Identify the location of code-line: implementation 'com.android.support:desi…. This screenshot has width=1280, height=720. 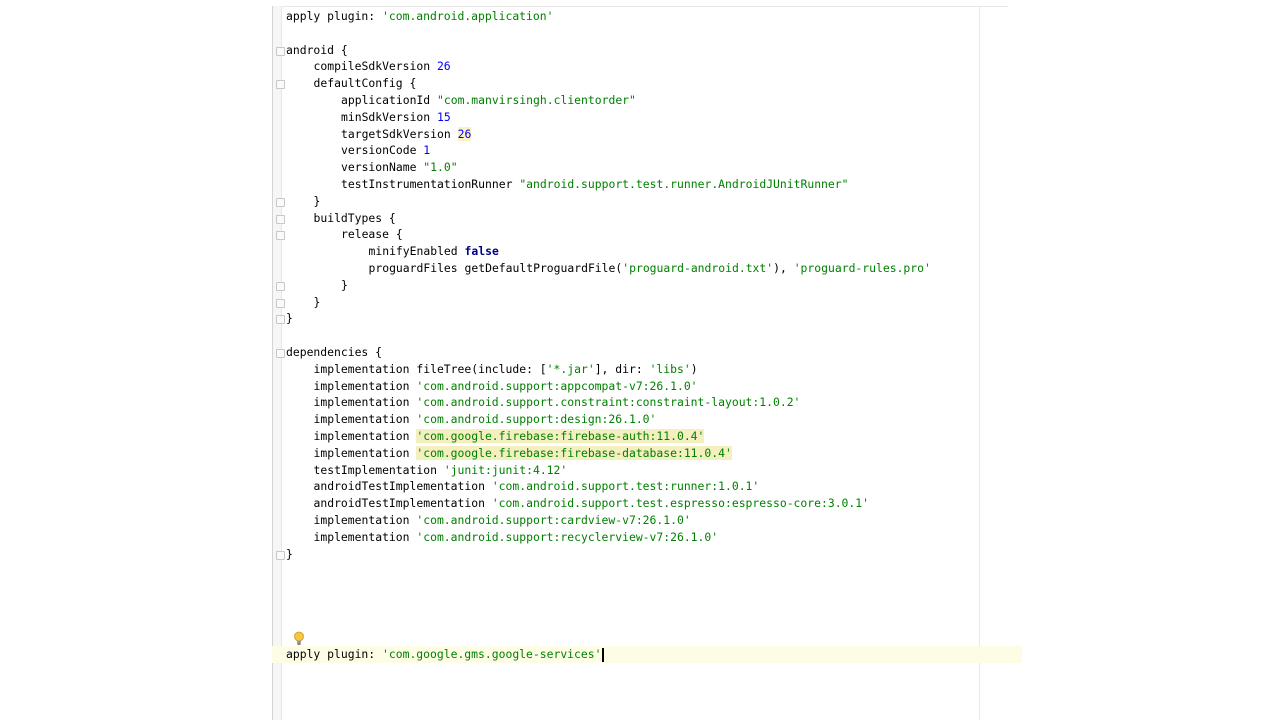
(471, 419).